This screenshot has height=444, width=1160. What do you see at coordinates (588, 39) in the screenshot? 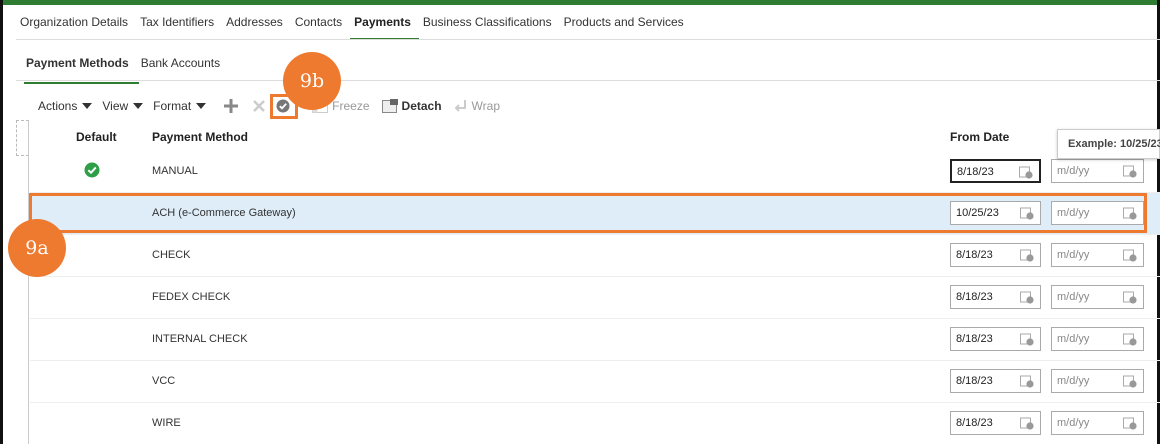
I see `tab-divider` at bounding box center [588, 39].